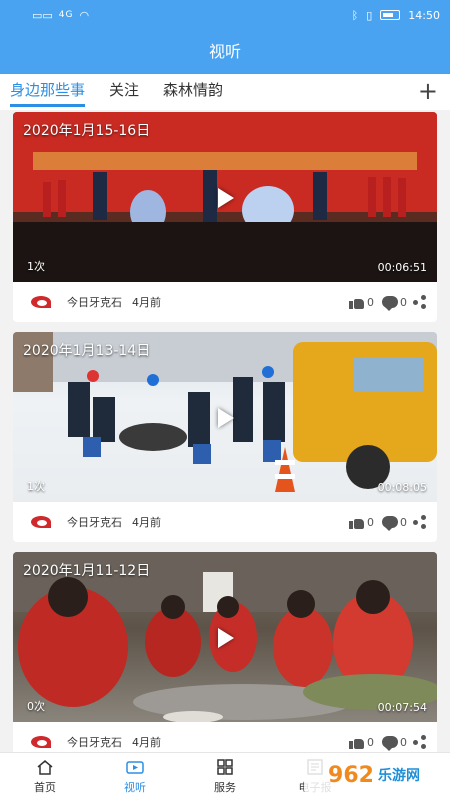 Image resolution: width=450 pixels, height=800 pixels. Describe the element at coordinates (351, 775) in the screenshot. I see `watermark-number: 962` at that location.